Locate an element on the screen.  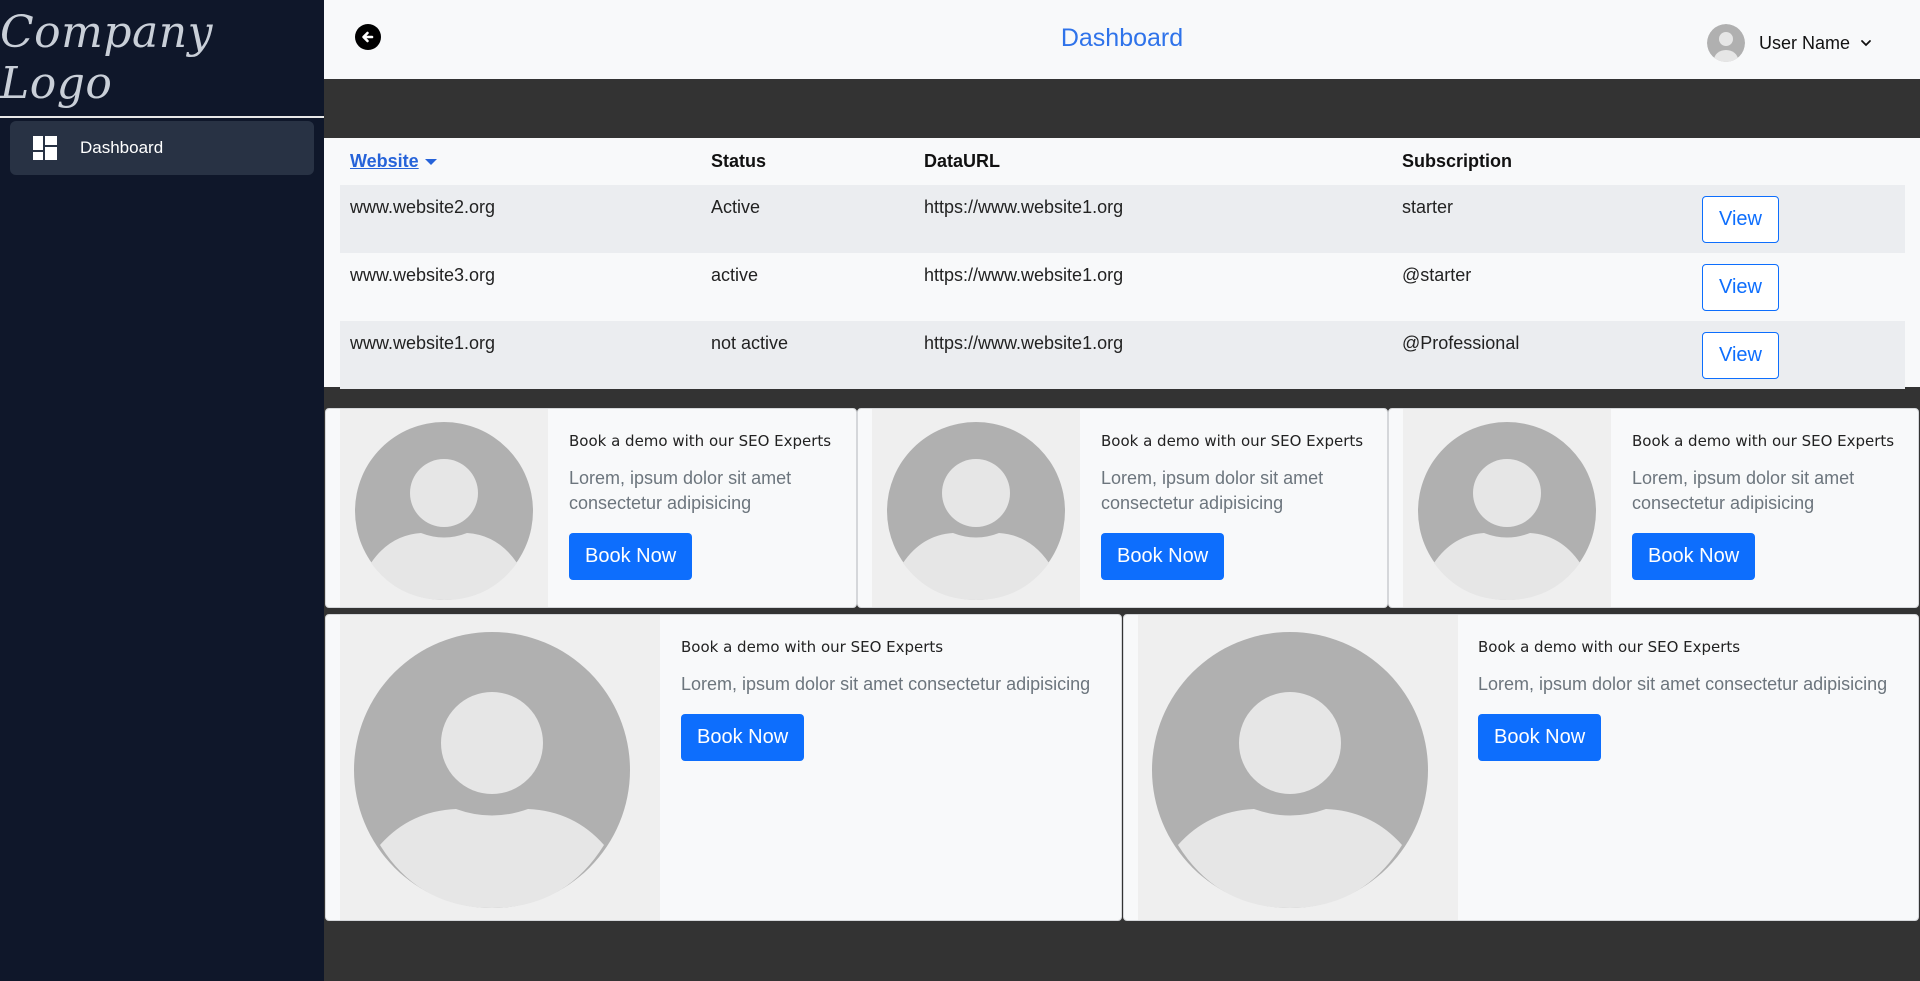
sort-website-link: Website is located at coordinates (384, 161).